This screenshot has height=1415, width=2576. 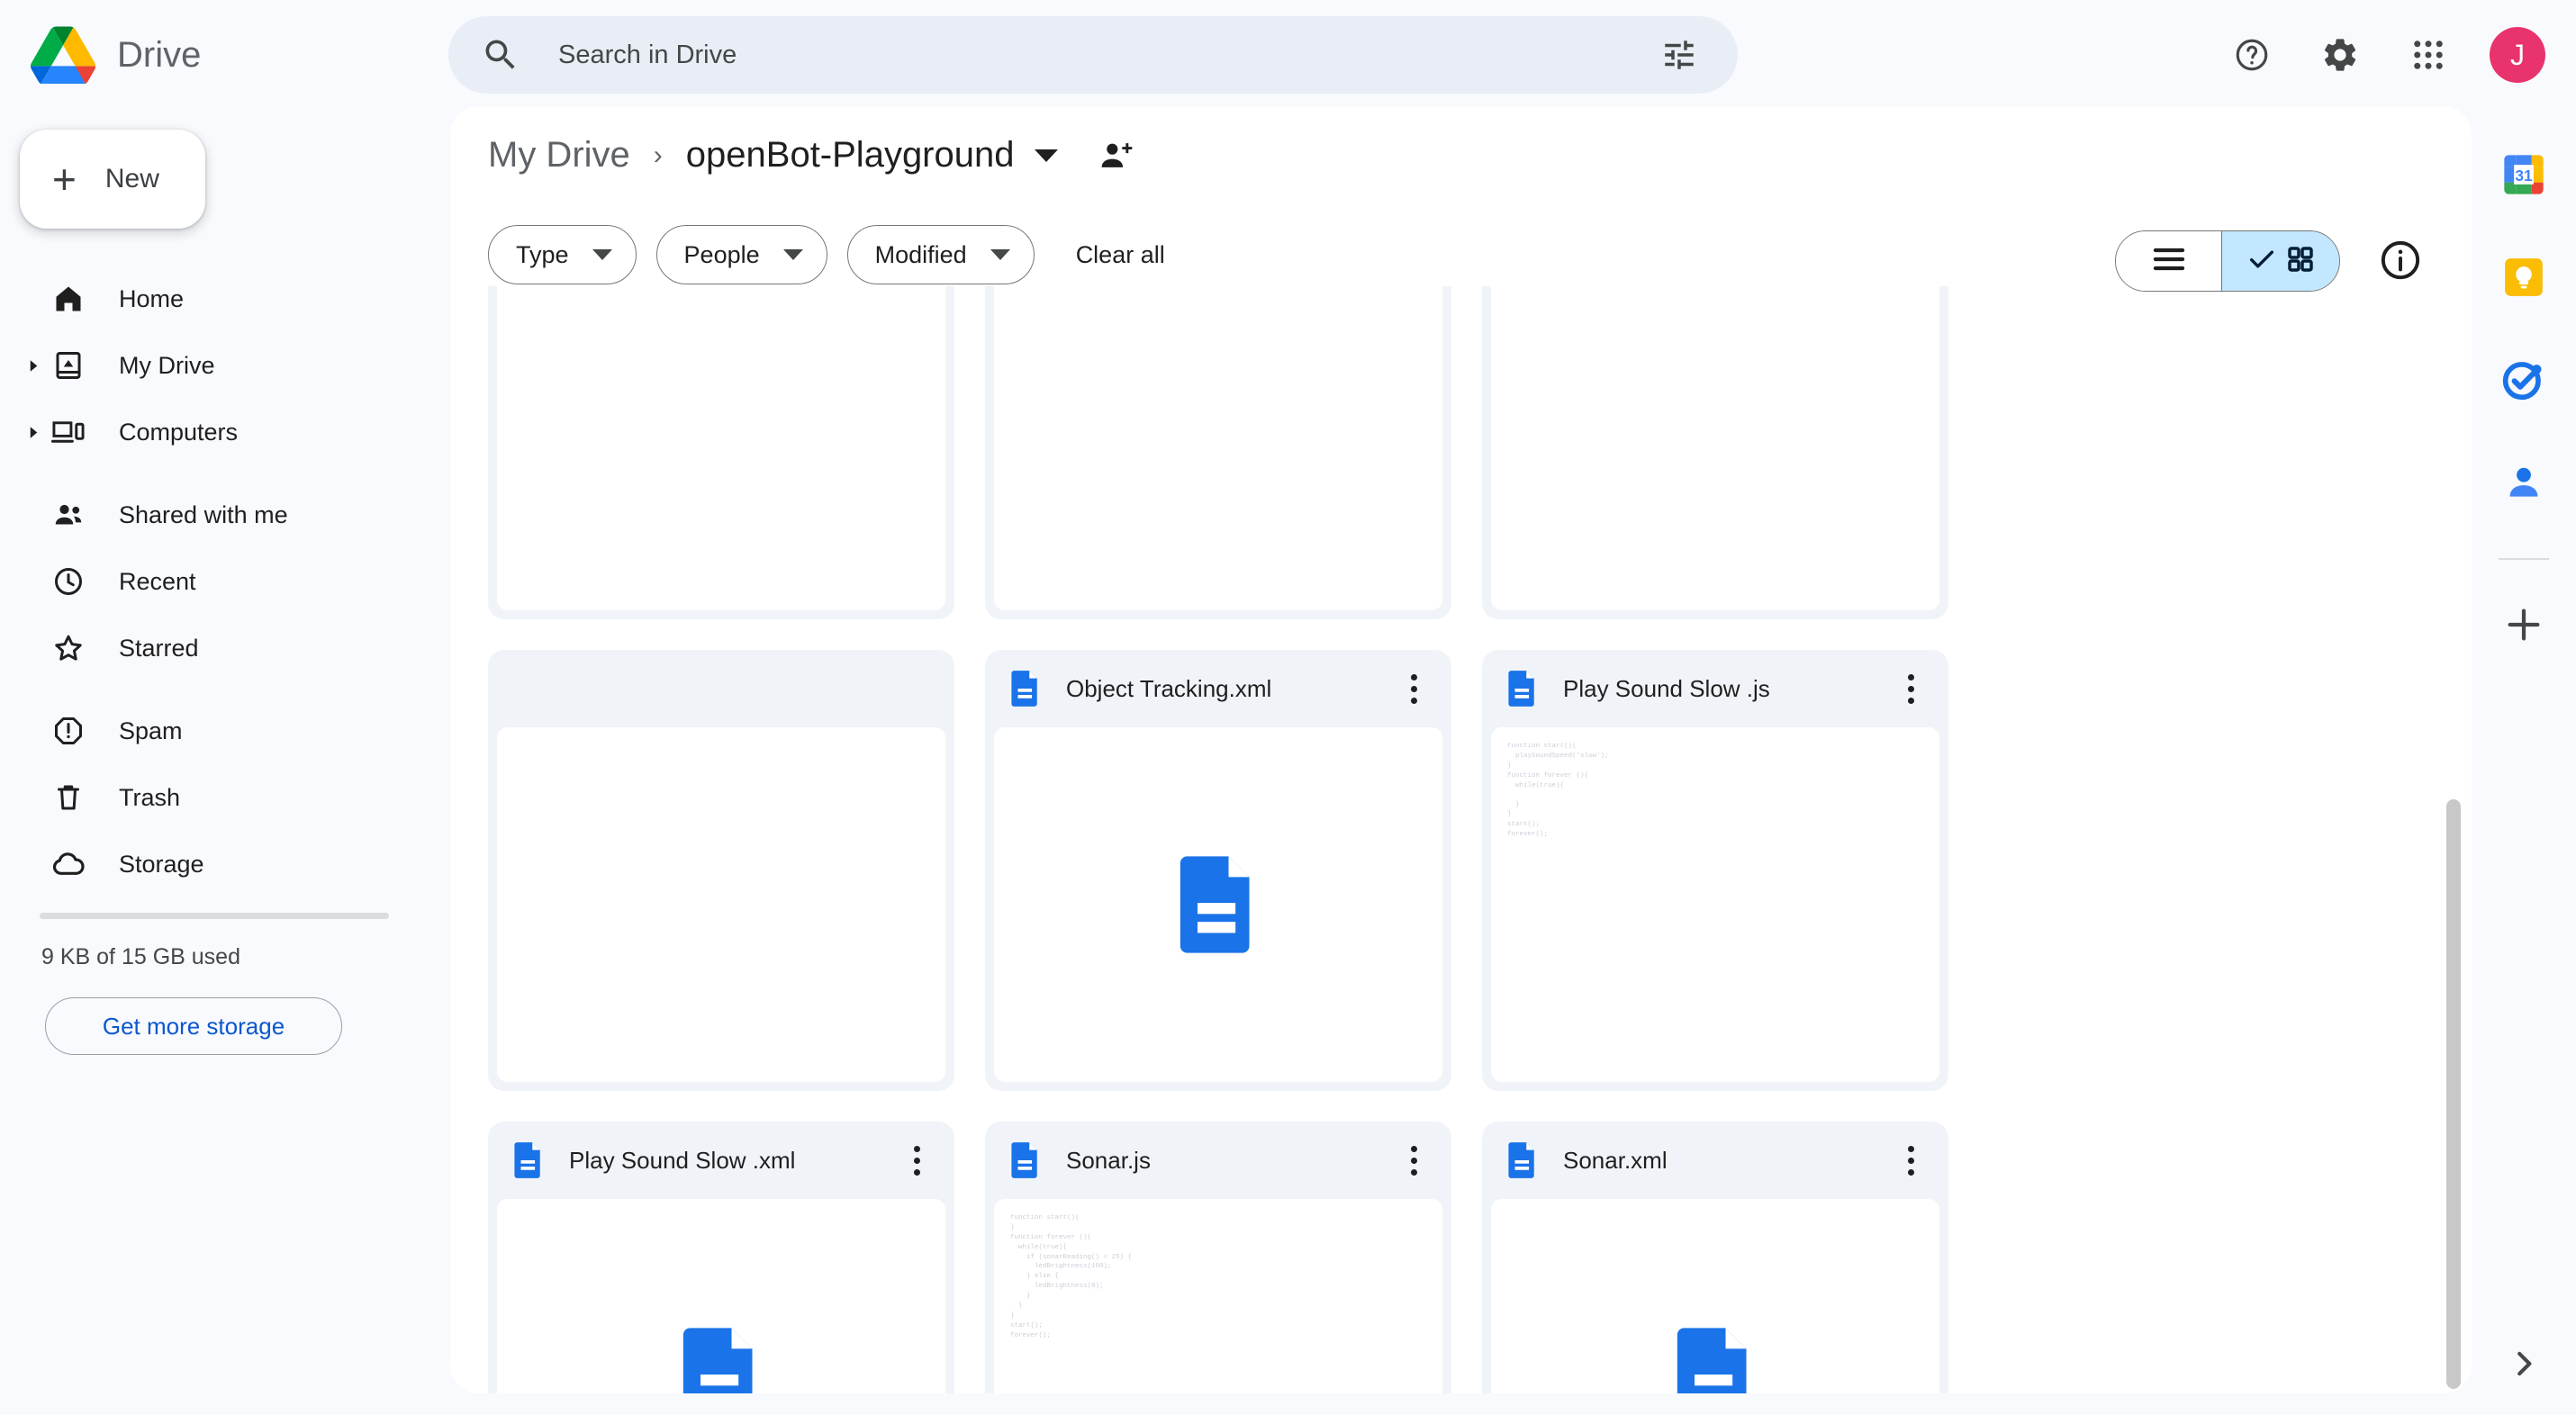 What do you see at coordinates (140, 956) in the screenshot?
I see `storage-usage-text: 9 KB of 15 GB used` at bounding box center [140, 956].